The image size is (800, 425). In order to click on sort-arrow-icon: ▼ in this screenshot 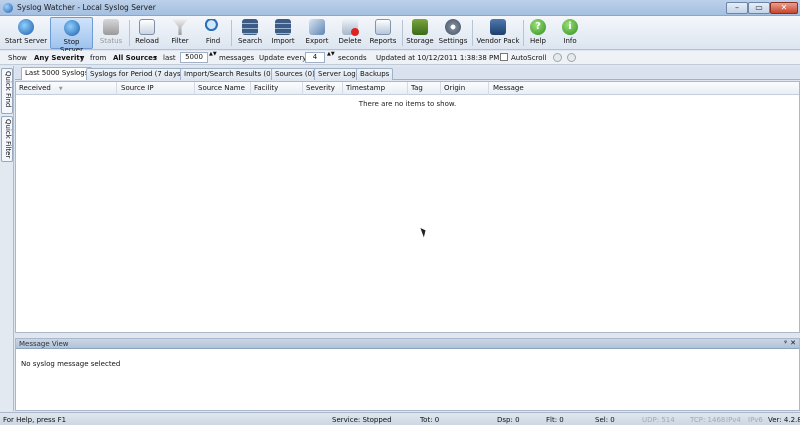, I will do `click(60, 89)`.